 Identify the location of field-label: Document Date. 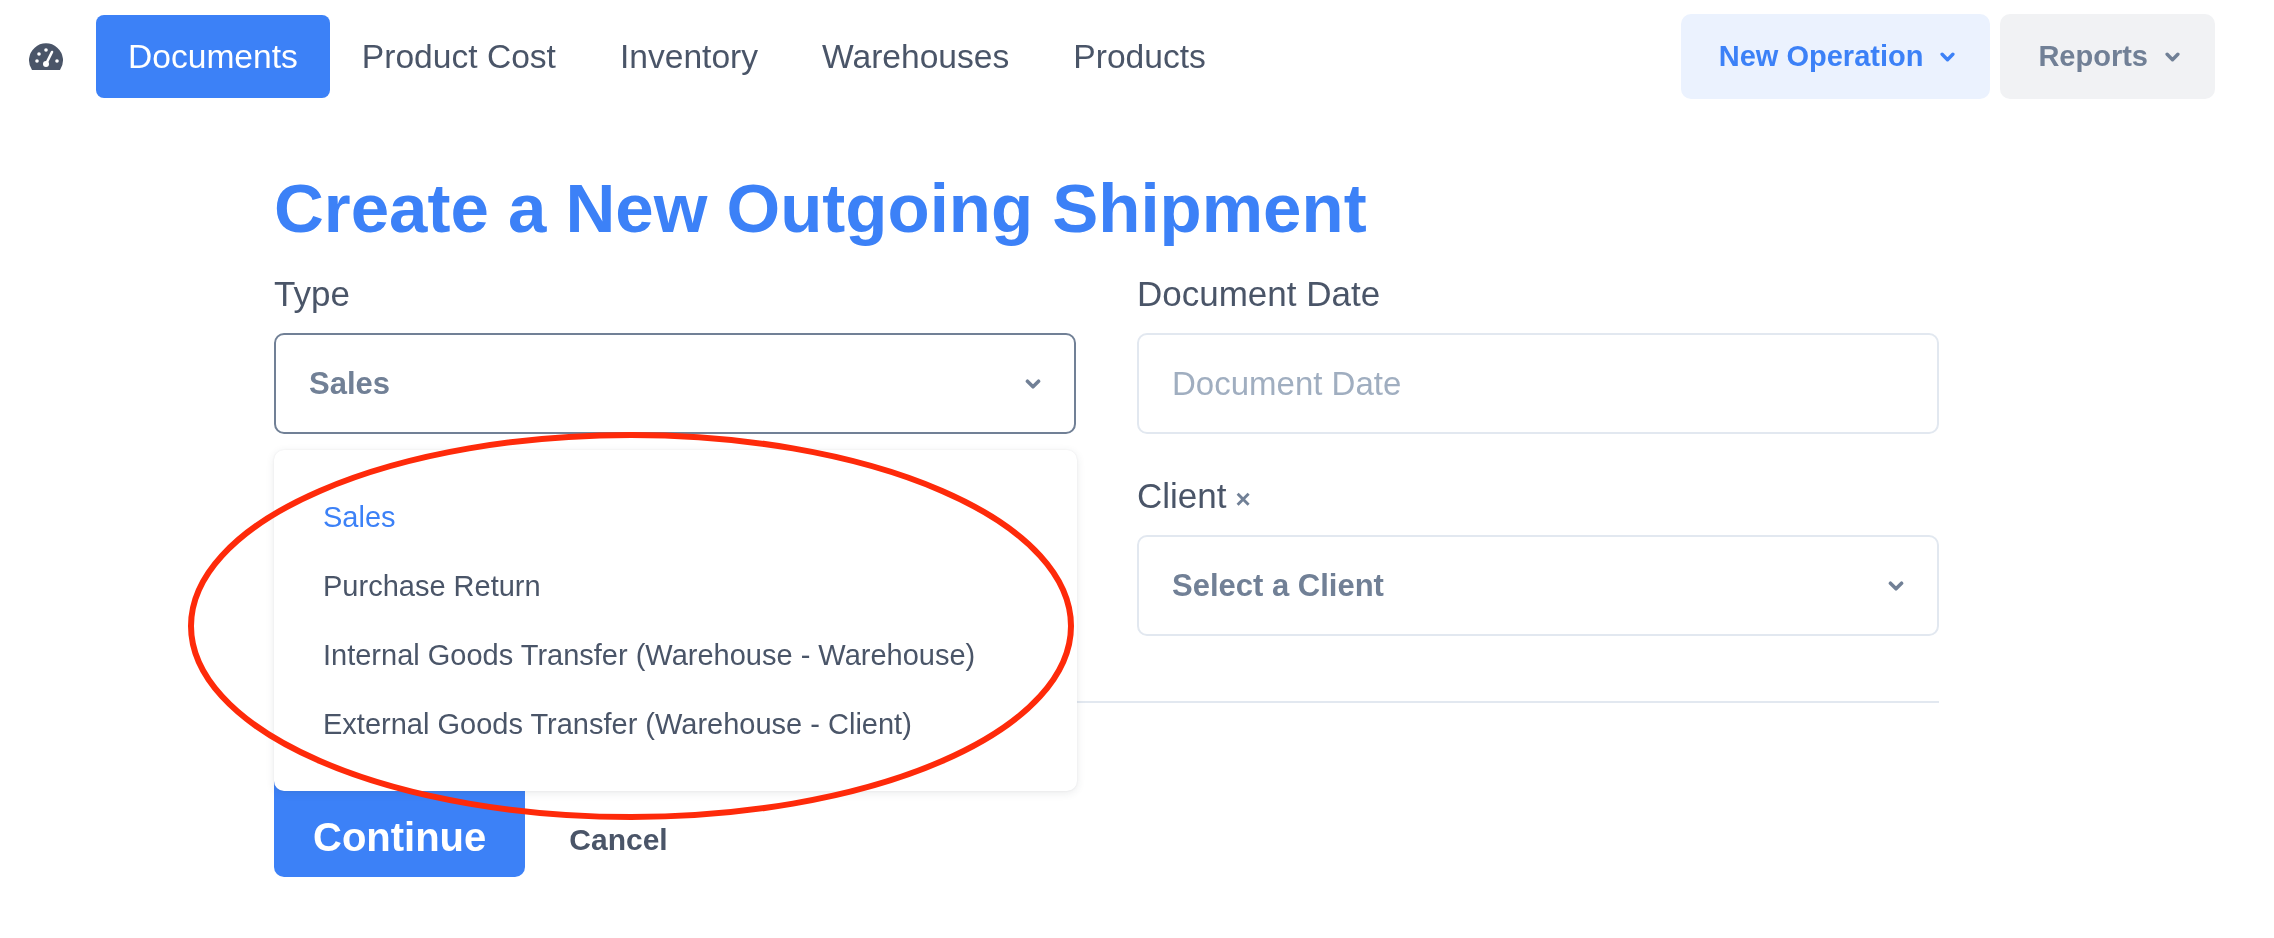
(1259, 293).